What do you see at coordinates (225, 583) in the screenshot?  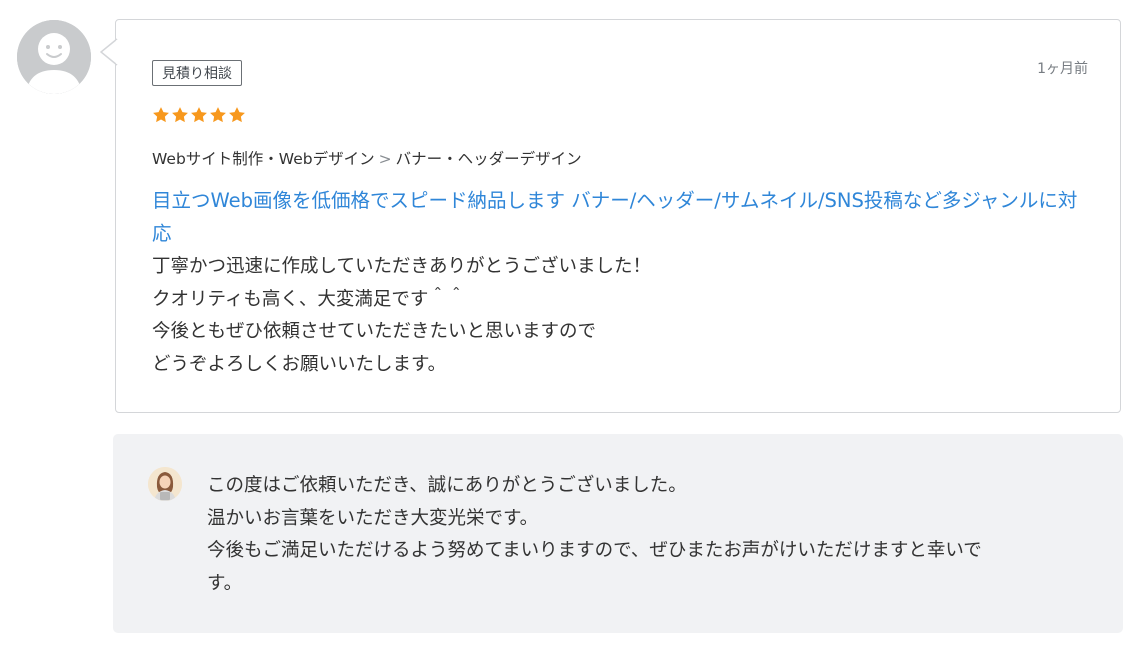 I see `reply-text-line: す。` at bounding box center [225, 583].